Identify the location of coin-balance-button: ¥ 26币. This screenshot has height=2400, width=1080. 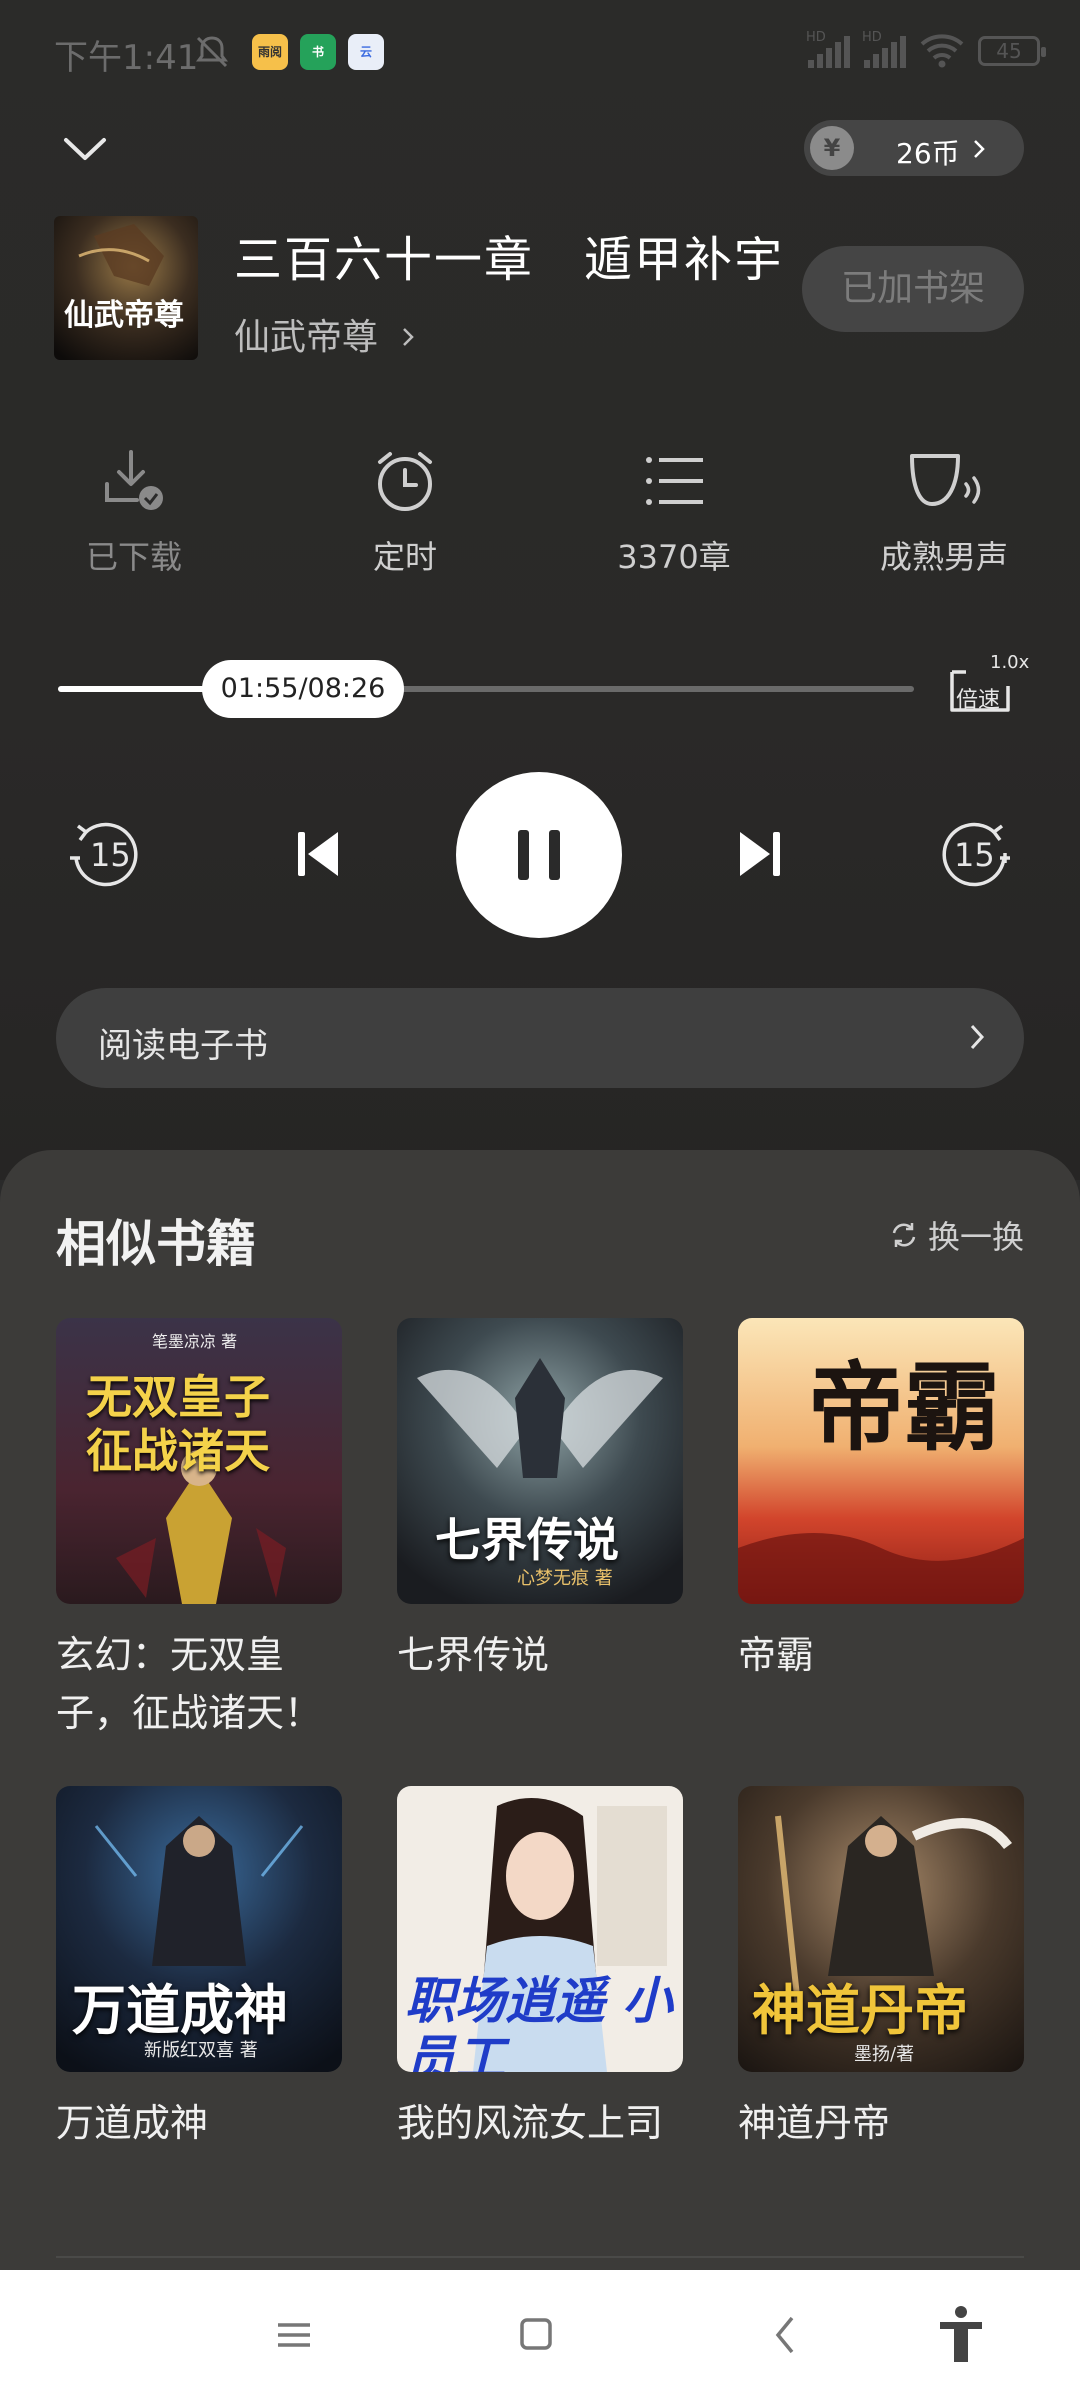
(914, 148).